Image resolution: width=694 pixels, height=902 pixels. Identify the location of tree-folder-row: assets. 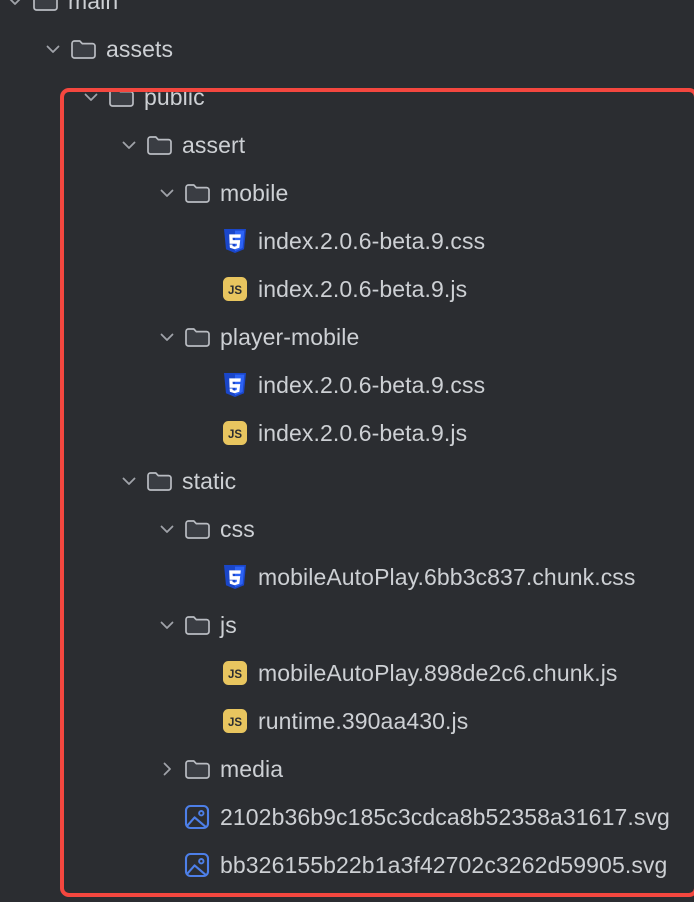
(347, 49).